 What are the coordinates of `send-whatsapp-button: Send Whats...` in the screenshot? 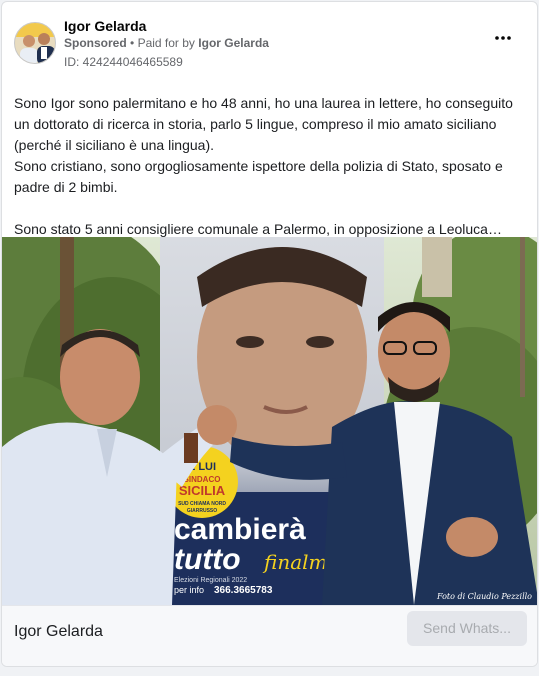 It's located at (467, 628).